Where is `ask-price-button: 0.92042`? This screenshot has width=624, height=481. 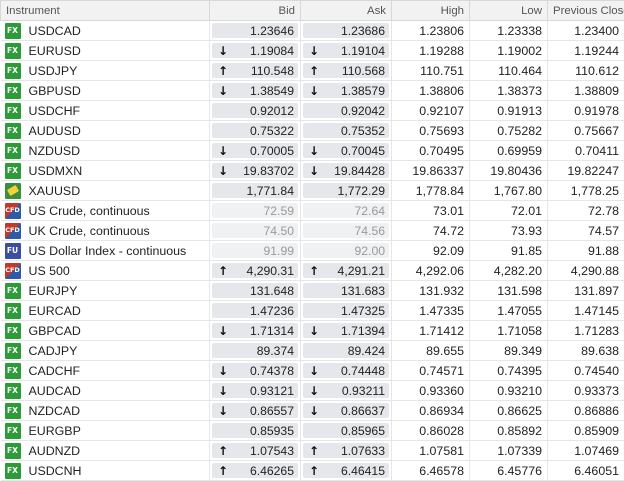
ask-price-button: 0.92042 is located at coordinates (346, 110).